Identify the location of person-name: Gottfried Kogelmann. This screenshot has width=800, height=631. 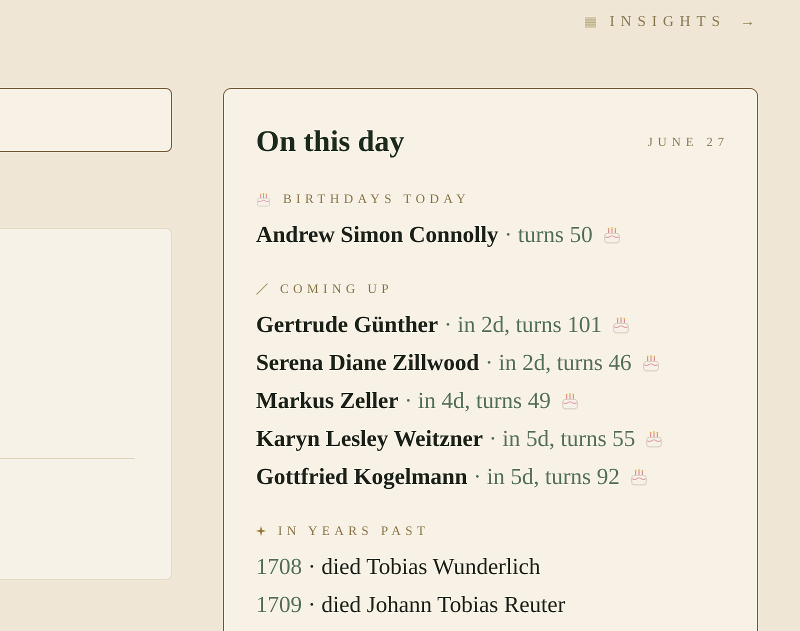
(362, 477).